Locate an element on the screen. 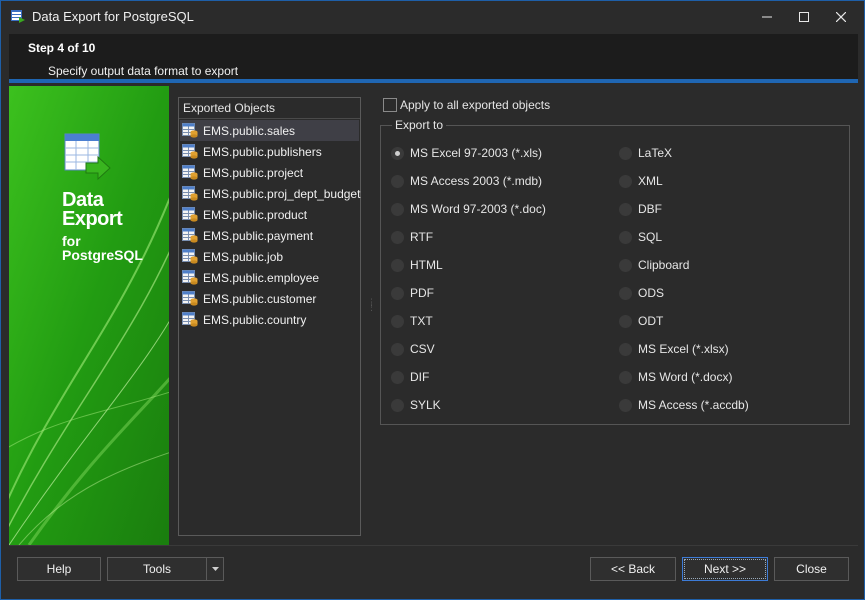 This screenshot has width=865, height=600. close-button: Close is located at coordinates (811, 569).